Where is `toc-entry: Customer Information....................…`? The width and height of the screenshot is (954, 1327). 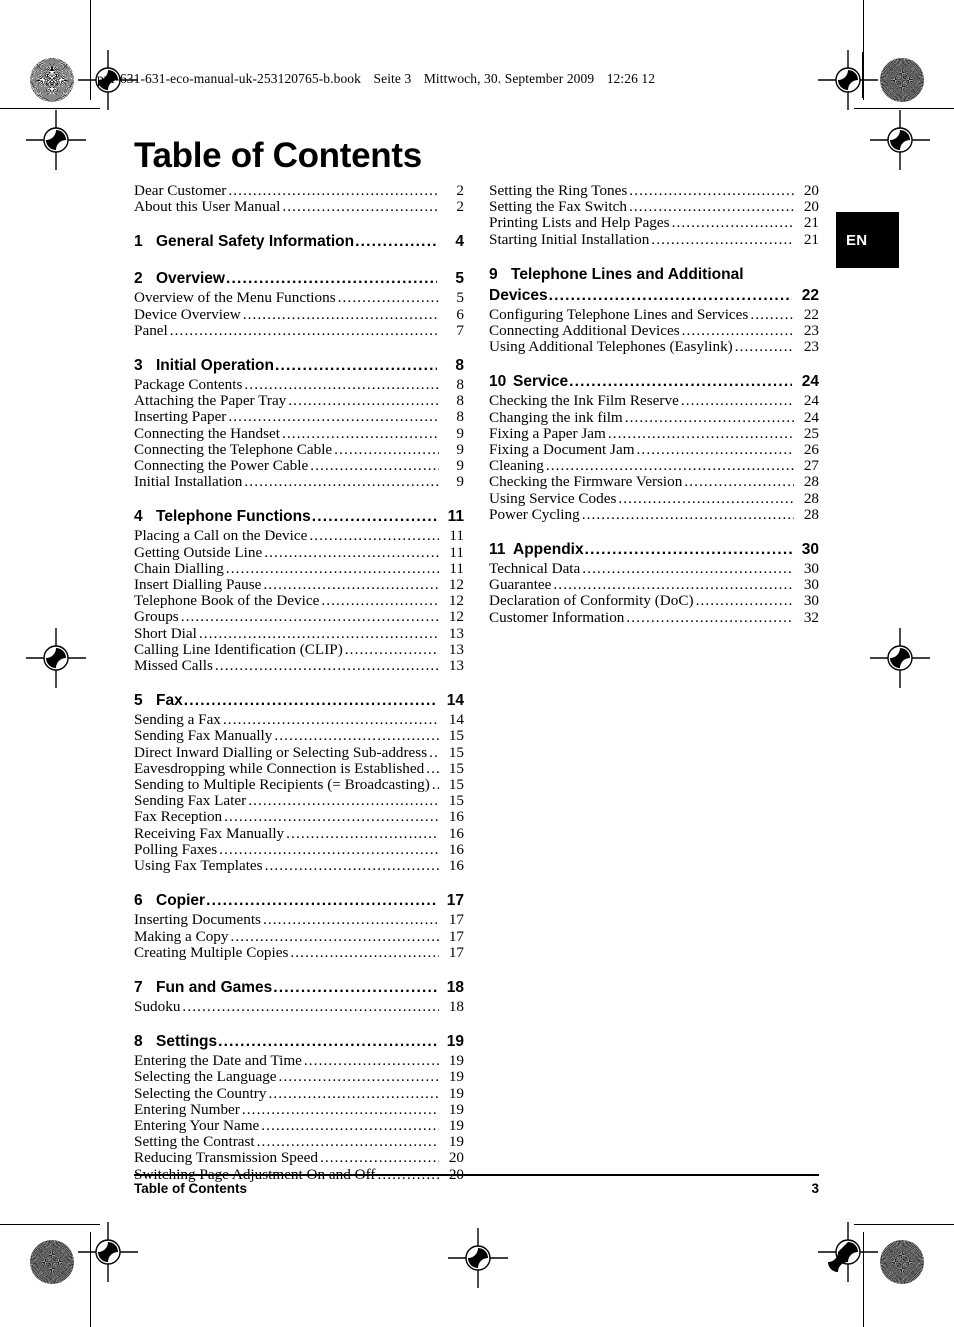 toc-entry: Customer Information....................… is located at coordinates (654, 617).